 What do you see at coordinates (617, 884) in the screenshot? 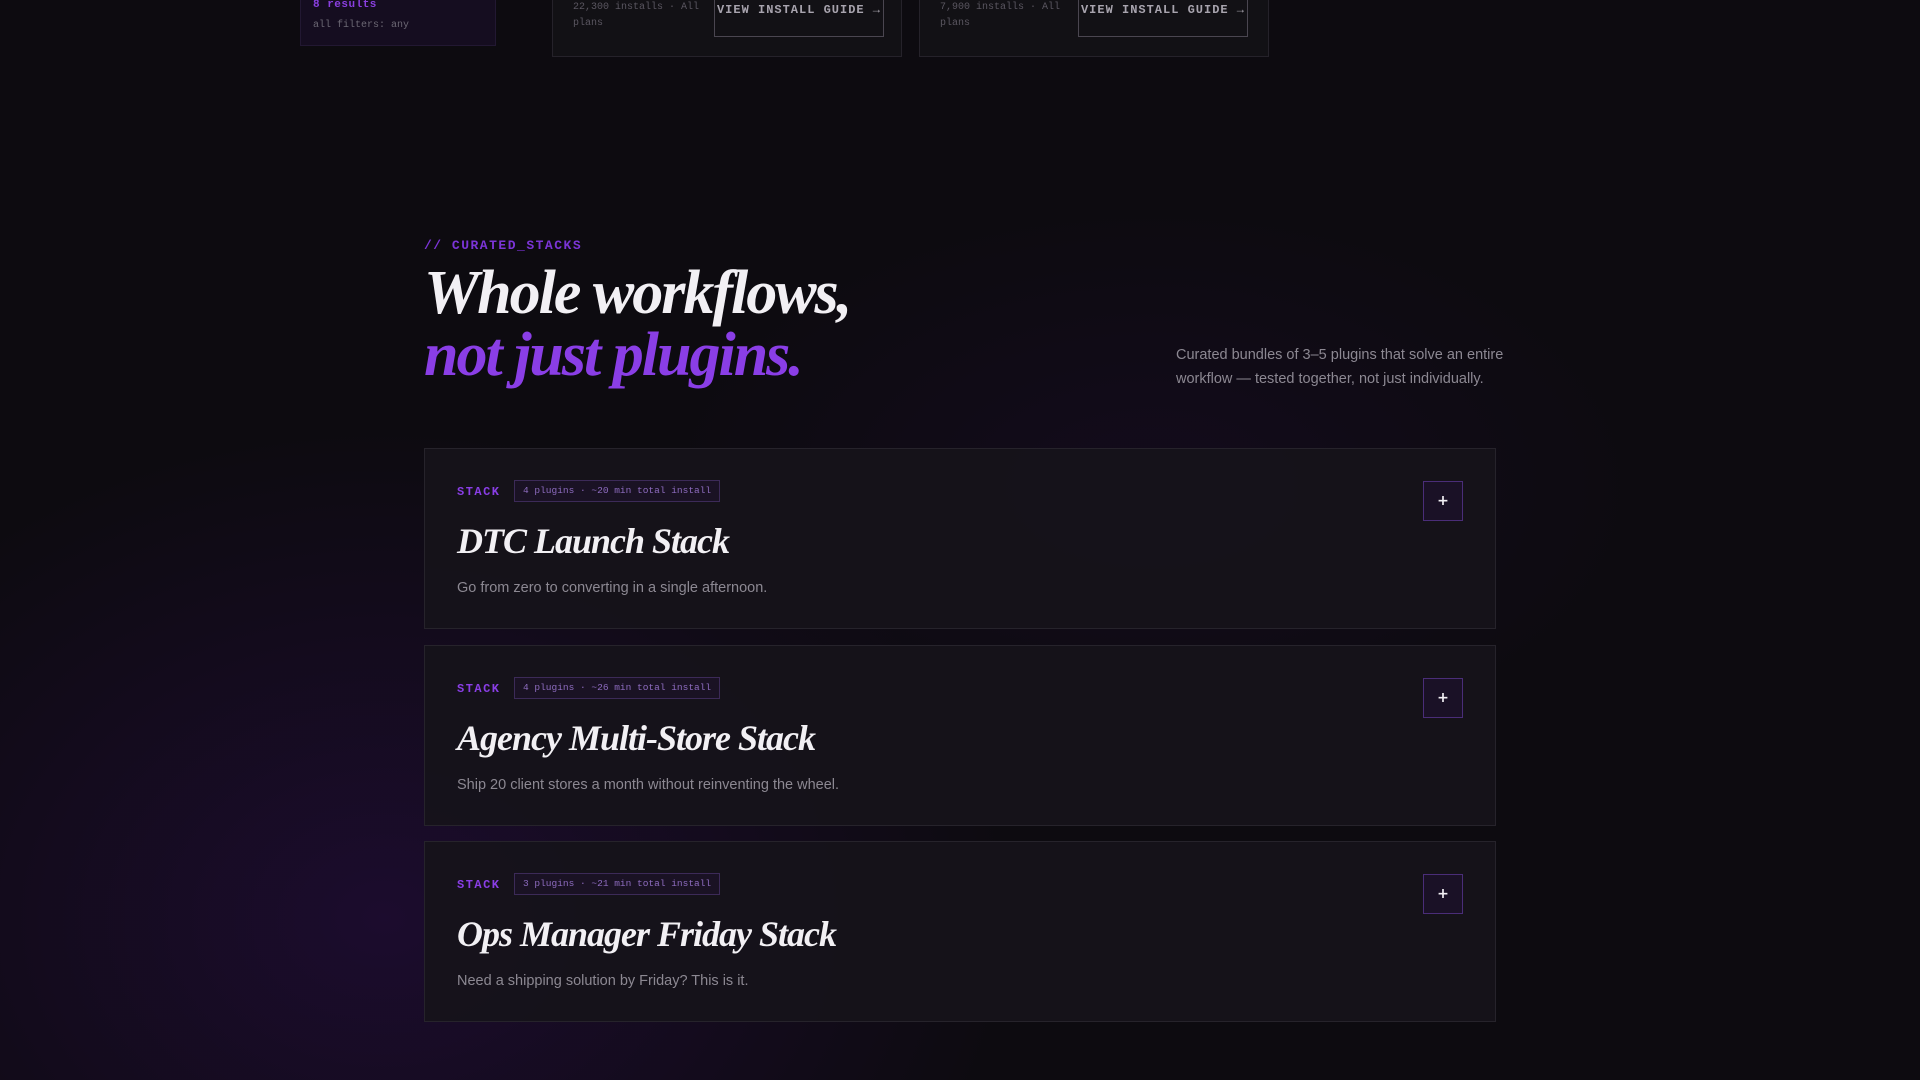
I see `stack-meta-badge: 3 plugins · ~21 min total install` at bounding box center [617, 884].